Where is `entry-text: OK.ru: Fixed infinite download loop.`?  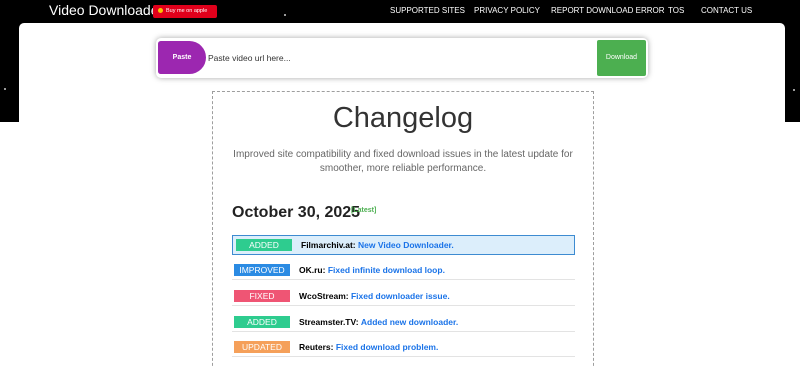 entry-text: OK.ru: Fixed infinite download loop. is located at coordinates (372, 270).